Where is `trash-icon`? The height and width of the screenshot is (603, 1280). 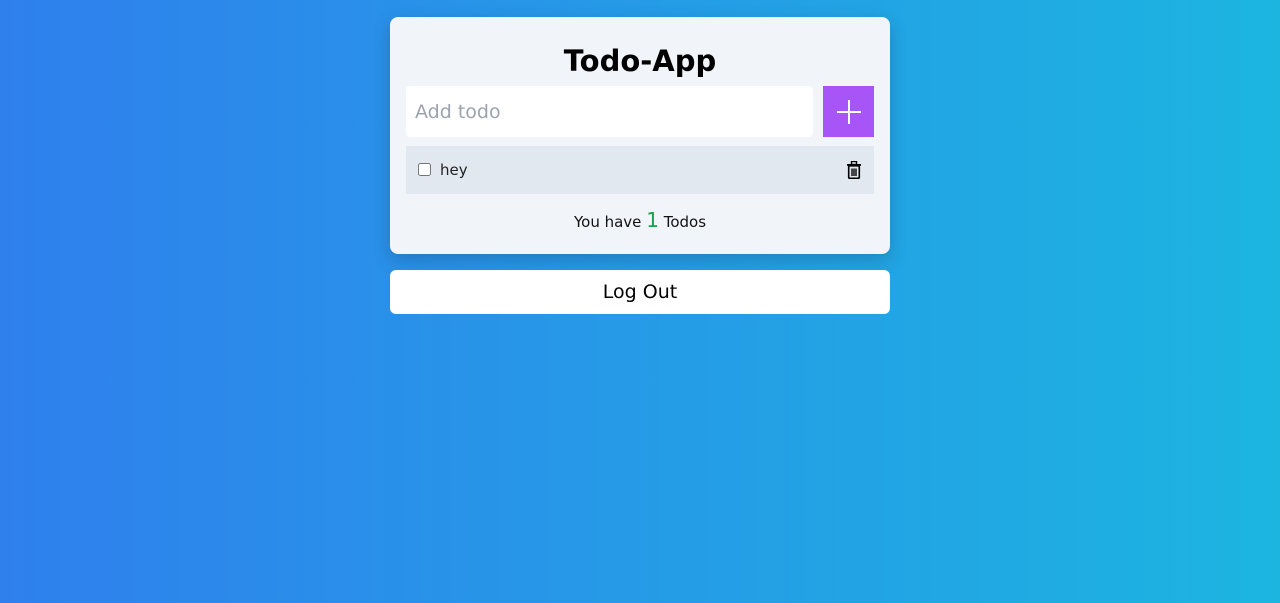 trash-icon is located at coordinates (854, 170).